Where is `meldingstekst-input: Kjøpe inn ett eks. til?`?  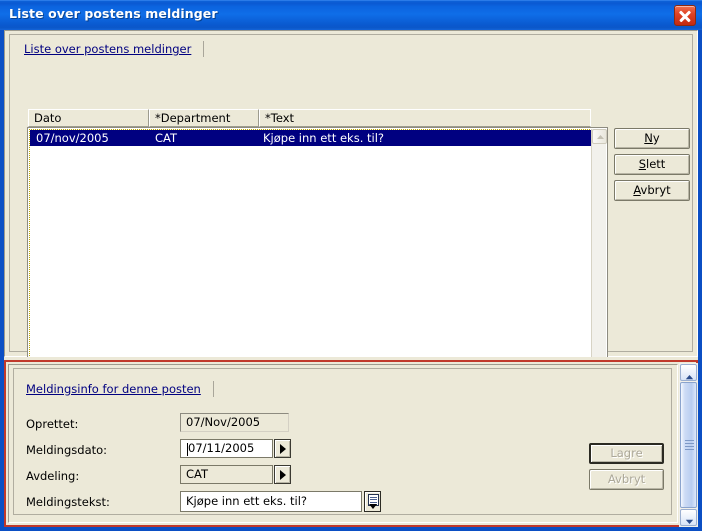 meldingstekst-input: Kjøpe inn ett eks. til? is located at coordinates (271, 501).